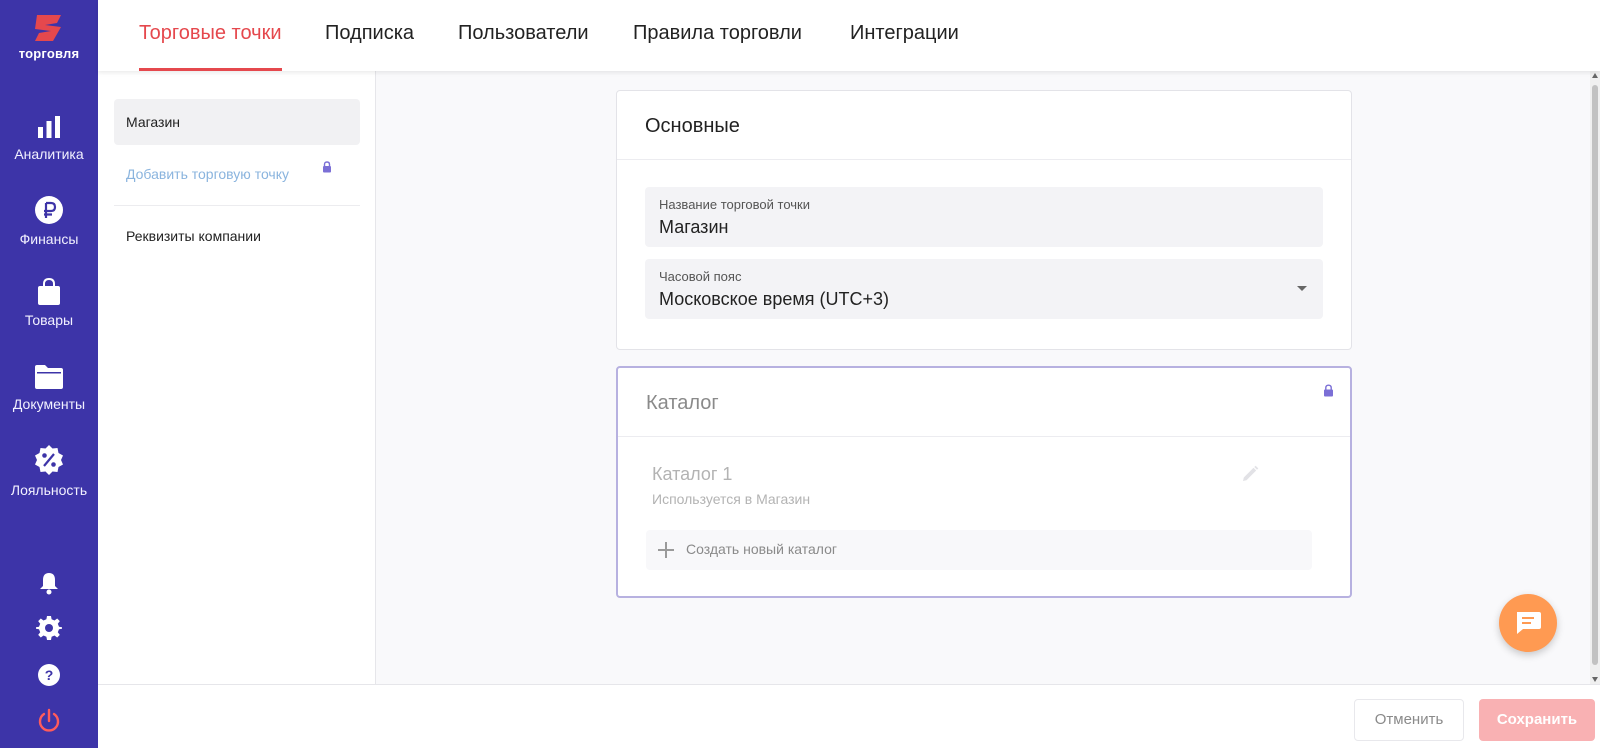 This screenshot has width=1600, height=748. I want to click on field-label: Часовой пояс, so click(700, 276).